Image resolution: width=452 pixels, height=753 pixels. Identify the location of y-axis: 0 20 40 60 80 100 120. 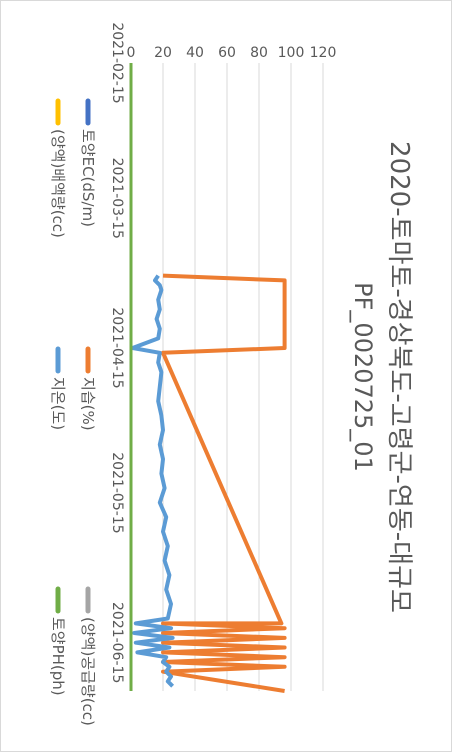
(232, 53).